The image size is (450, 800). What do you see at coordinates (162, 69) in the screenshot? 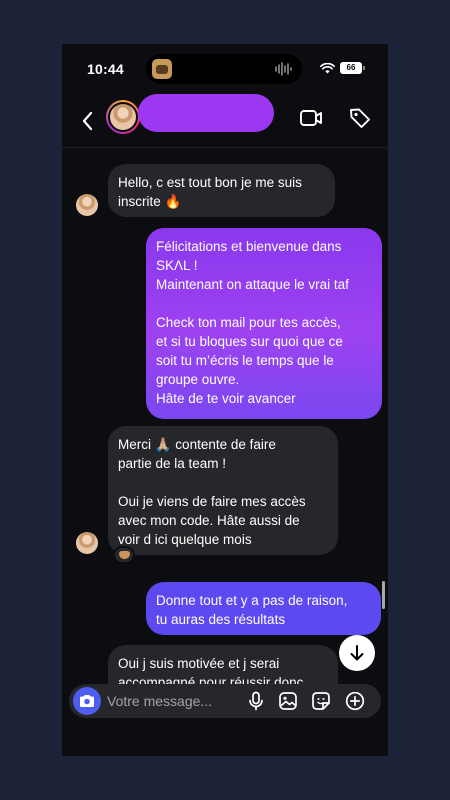
I see `now-playing-app-icon` at bounding box center [162, 69].